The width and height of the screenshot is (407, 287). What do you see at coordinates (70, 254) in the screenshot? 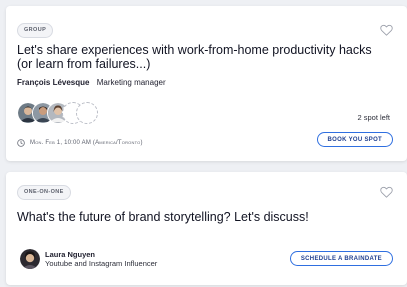
I see `host-name: Laura Nguyen` at bounding box center [70, 254].